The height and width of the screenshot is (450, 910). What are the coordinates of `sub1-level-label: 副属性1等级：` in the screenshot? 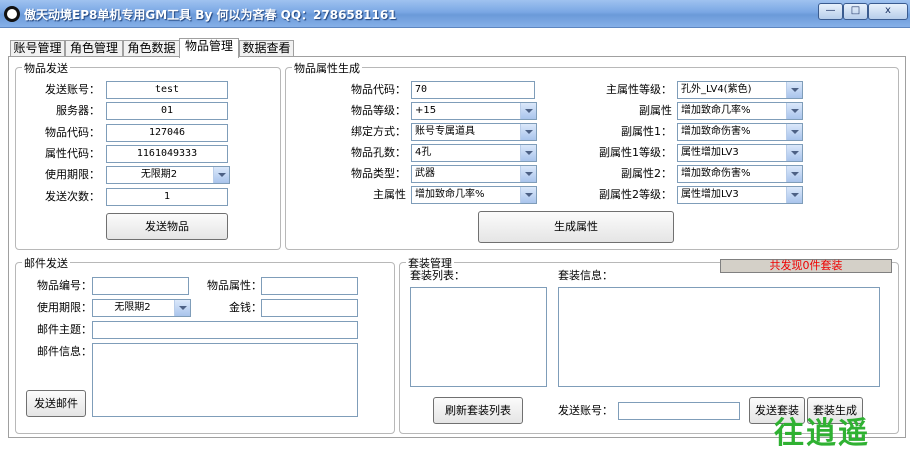 It's located at (635, 152).